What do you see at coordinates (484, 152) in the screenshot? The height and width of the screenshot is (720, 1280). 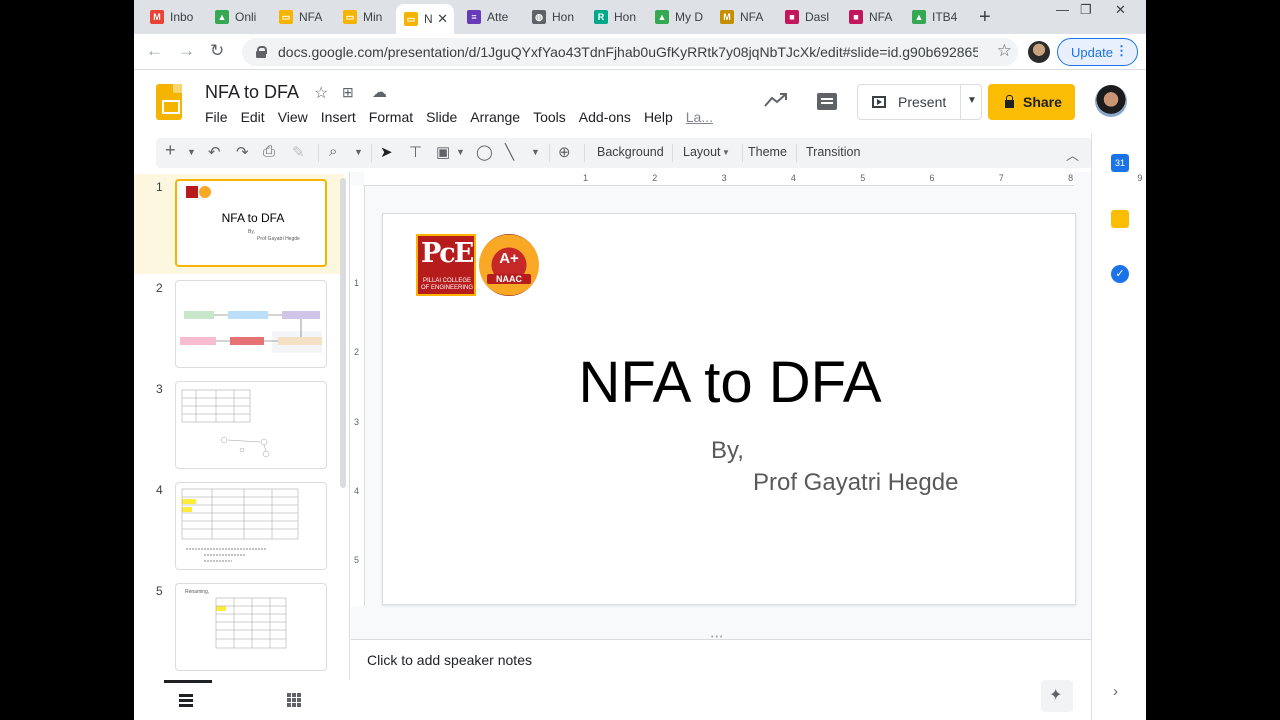 I see `shape-icon: ◯` at bounding box center [484, 152].